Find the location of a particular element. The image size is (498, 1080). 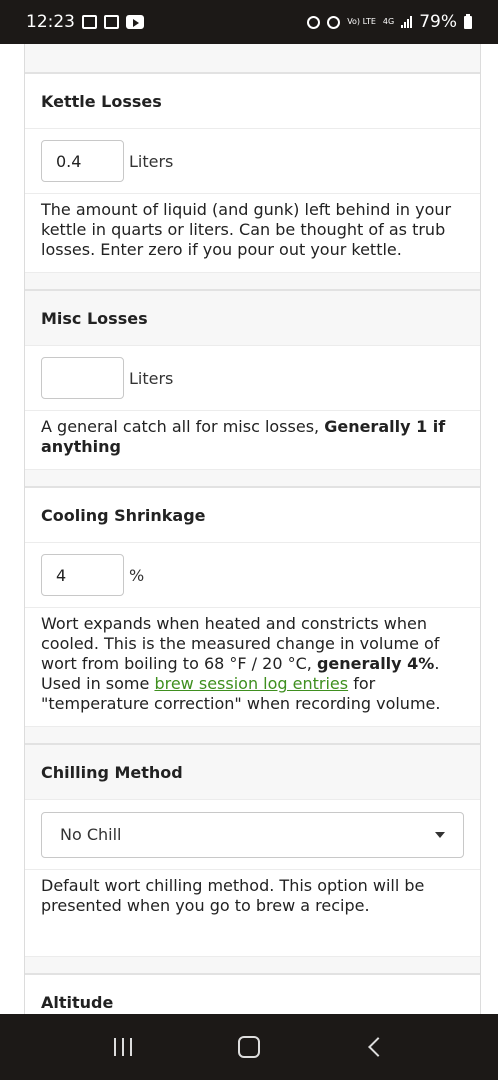

gallery-icon is located at coordinates (89, 22).